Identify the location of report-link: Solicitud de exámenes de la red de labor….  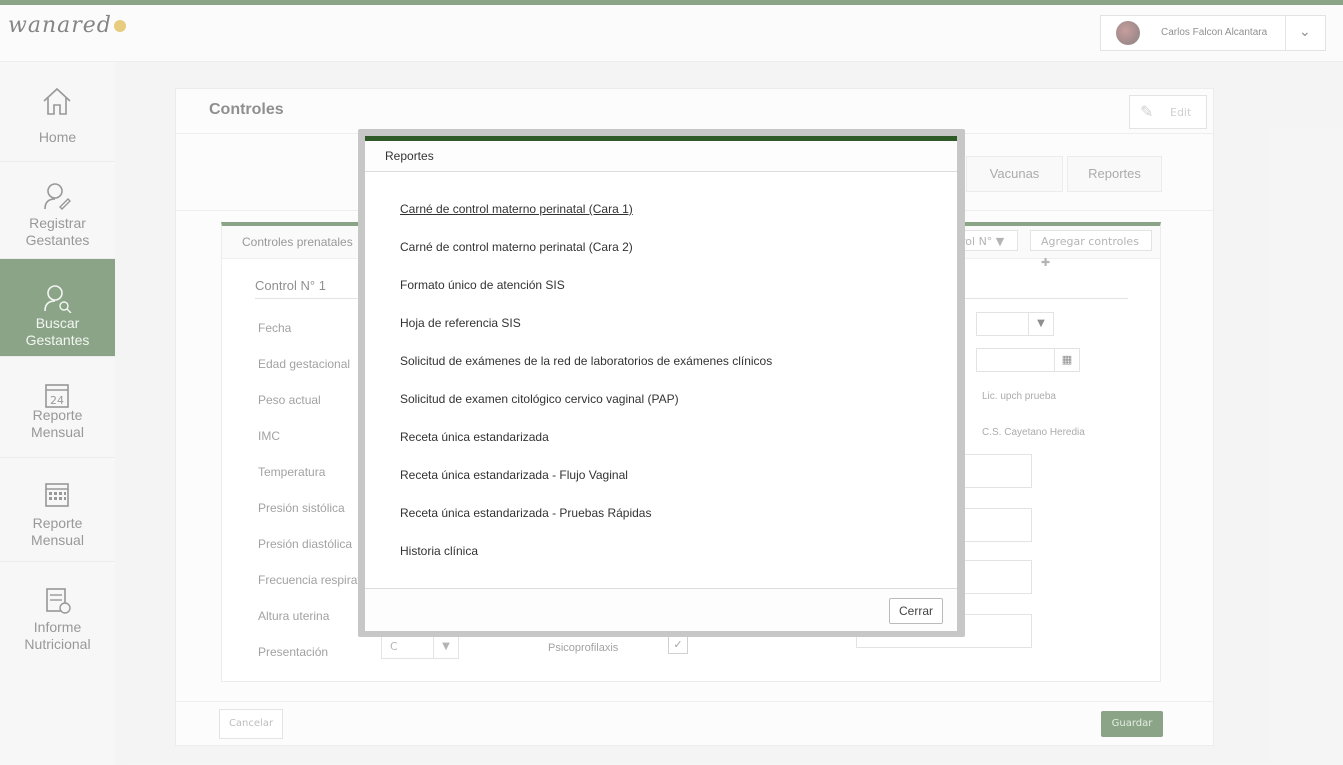
(586, 361).